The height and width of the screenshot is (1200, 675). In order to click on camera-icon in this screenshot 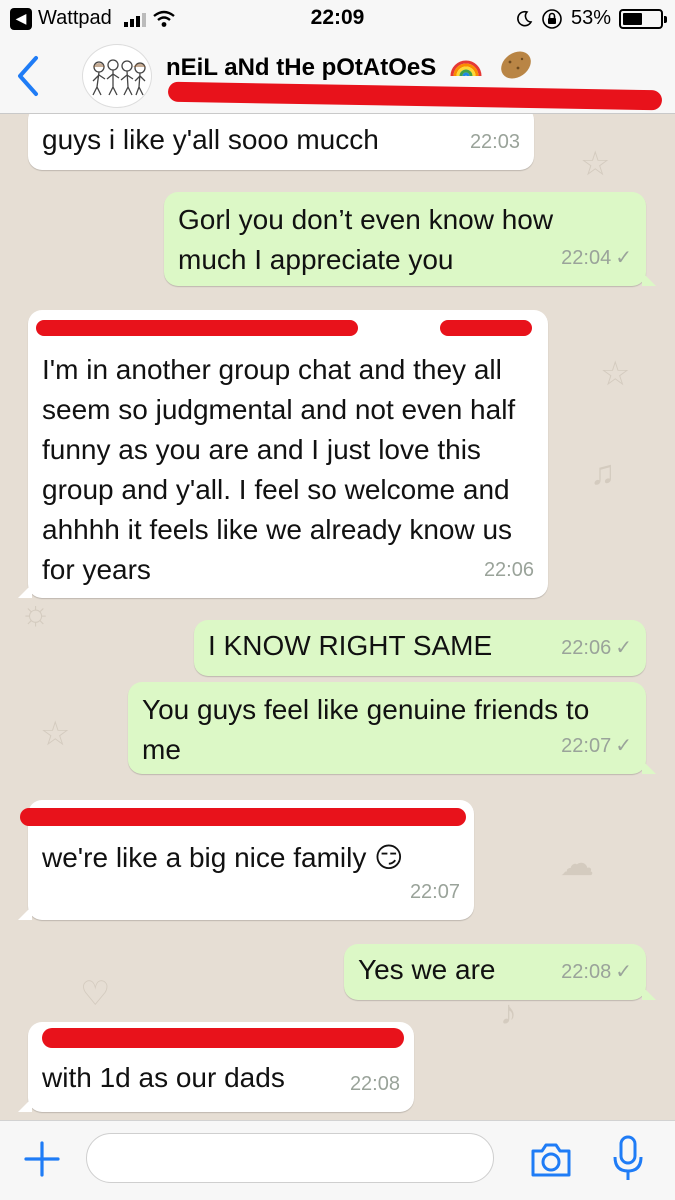, I will do `click(551, 1159)`.